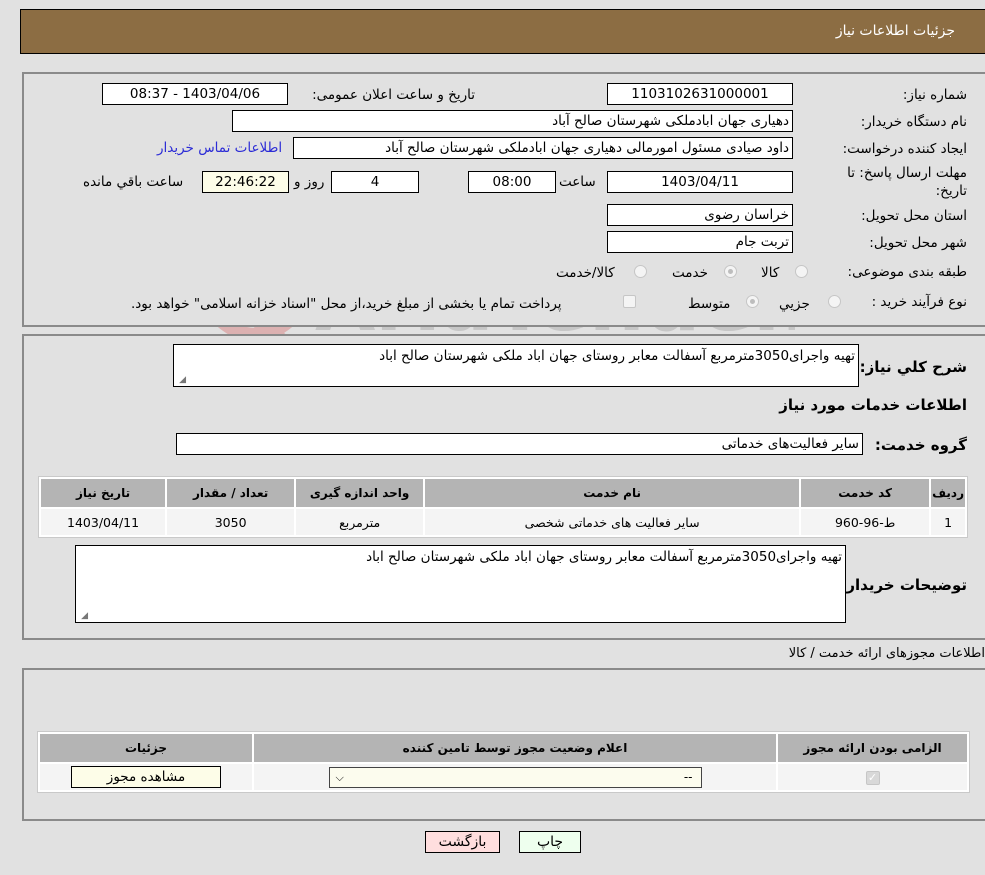 Image resolution: width=985 pixels, height=875 pixels. I want to click on col-permit-details: جزئیات, so click(146, 748).